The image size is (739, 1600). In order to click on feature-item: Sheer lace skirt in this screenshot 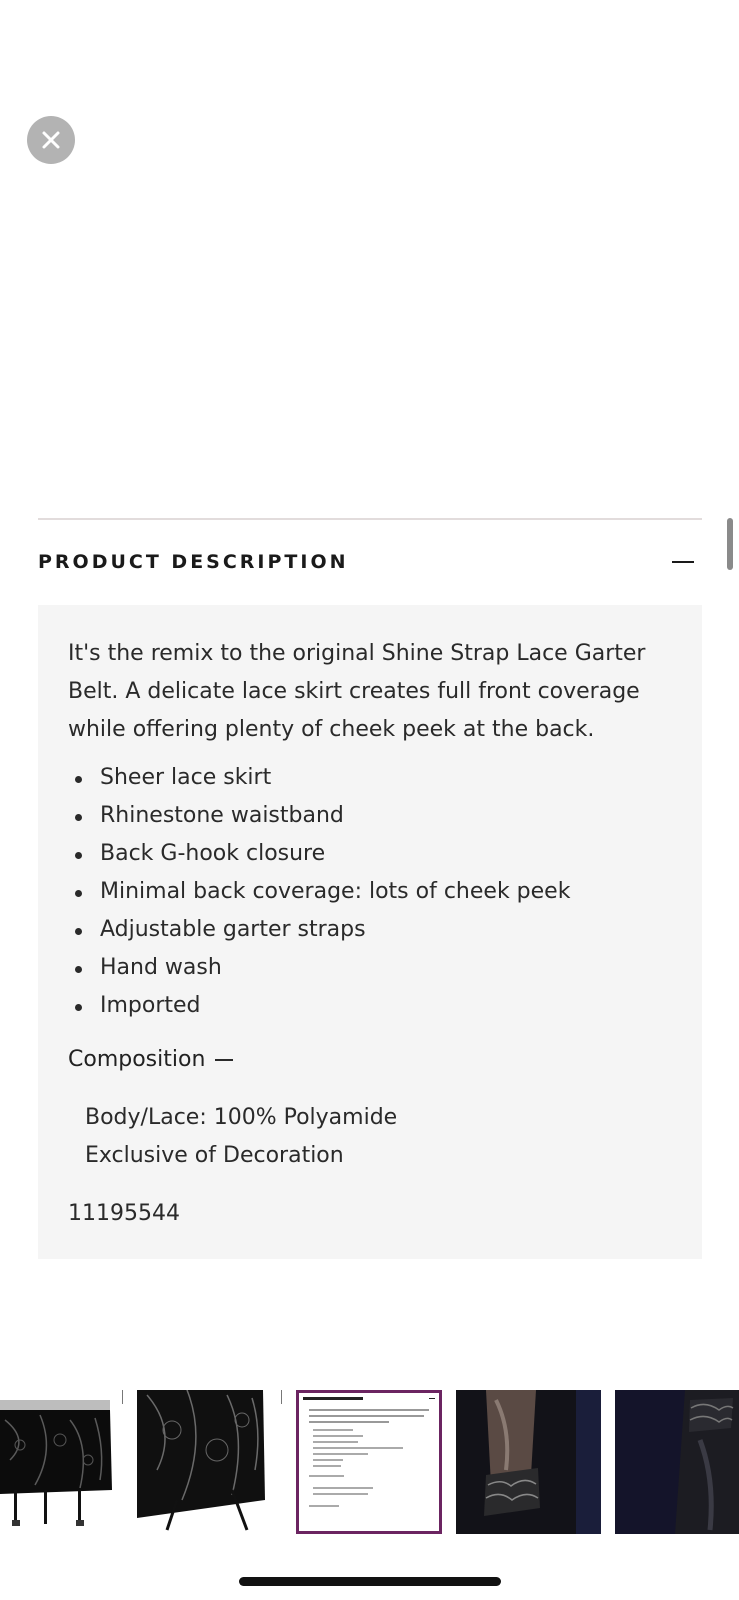, I will do `click(370, 778)`.